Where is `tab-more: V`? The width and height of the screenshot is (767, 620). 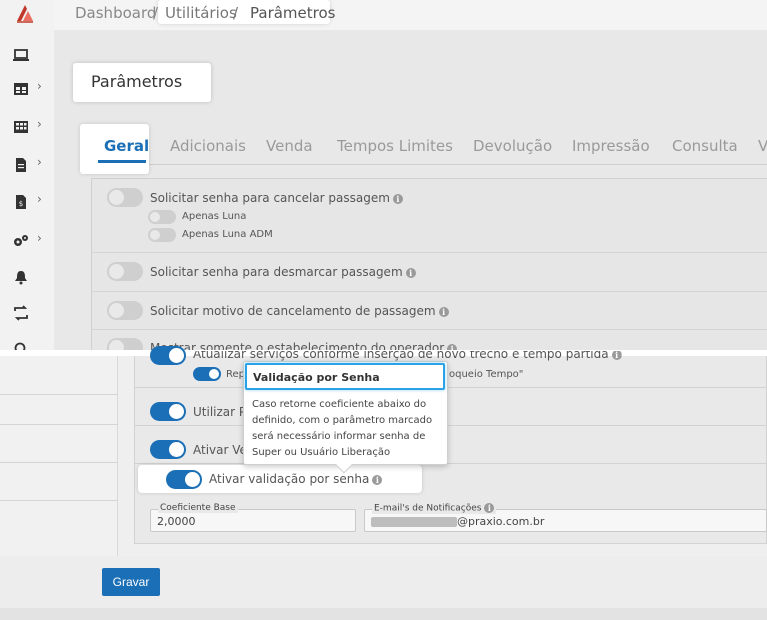 tab-more: V is located at coordinates (762, 146).